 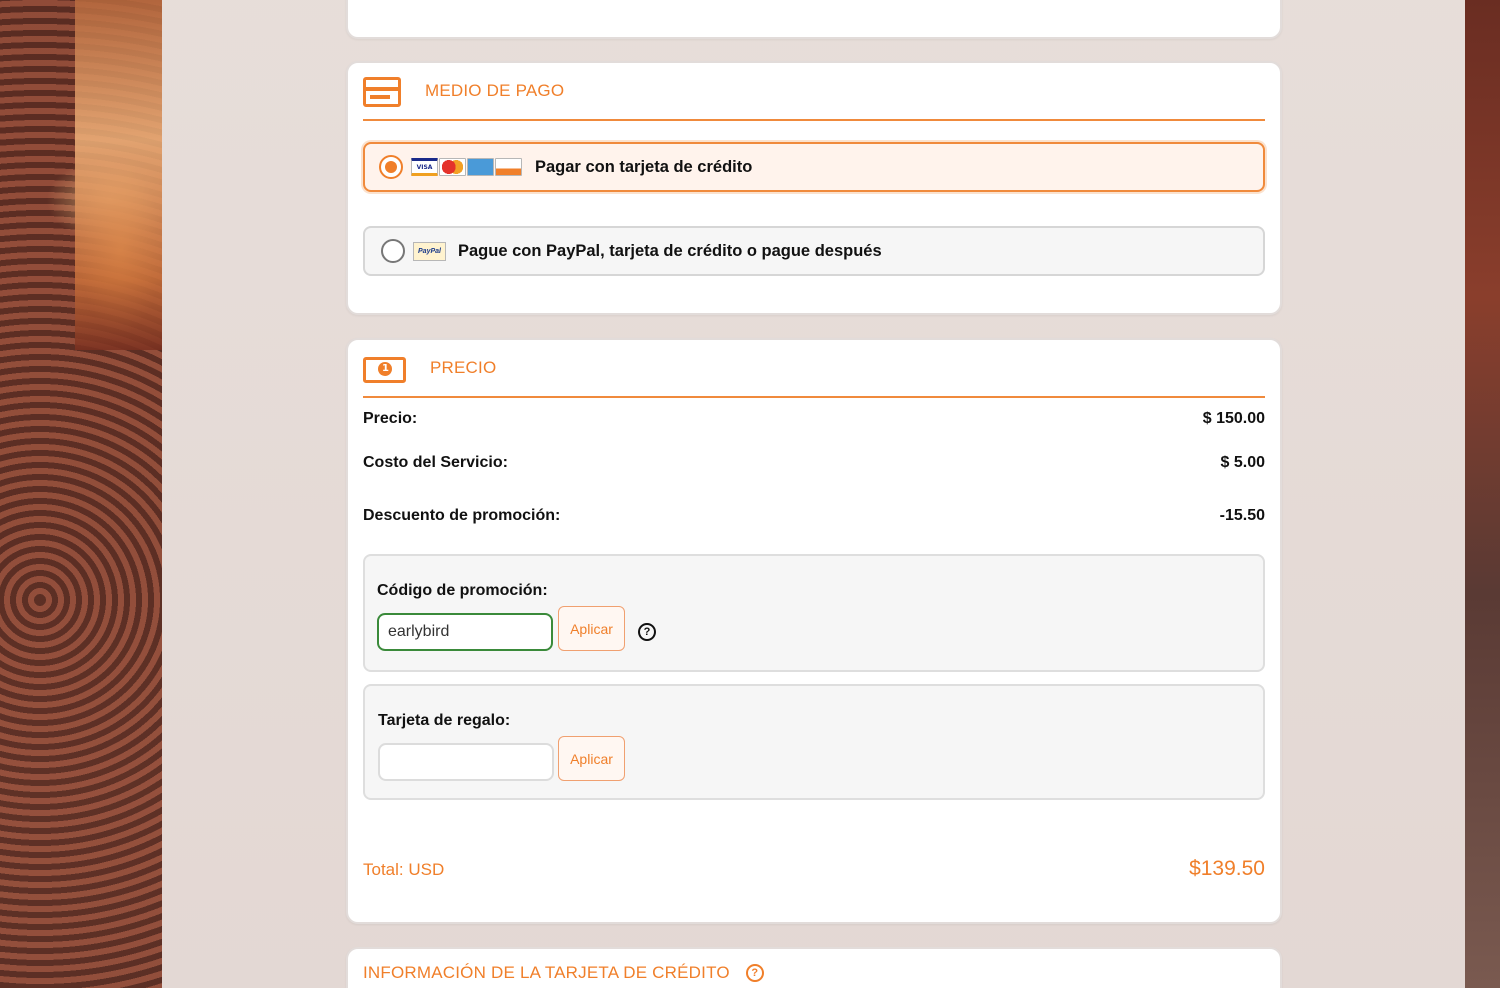 I want to click on gift-card-box: Tarjeta de regalo: Aplicar, so click(x=814, y=742).